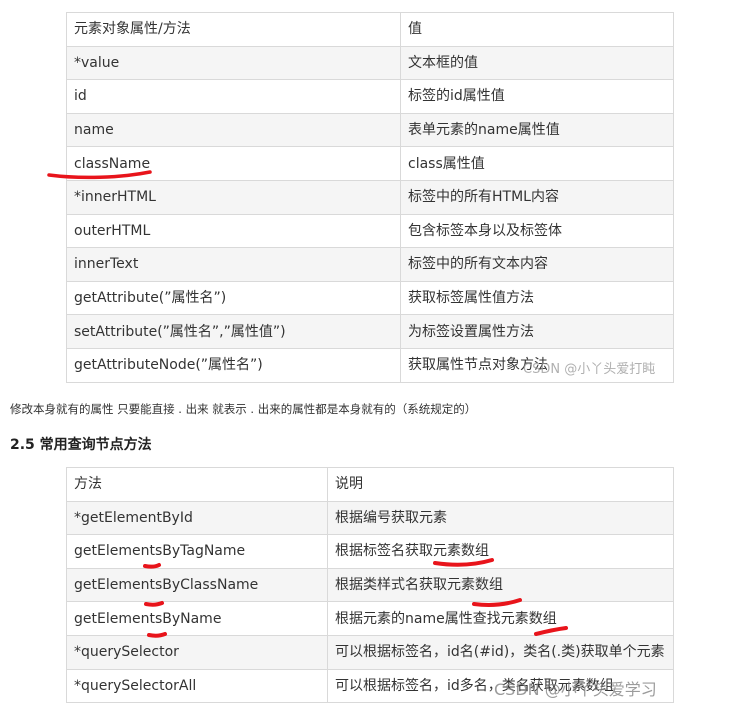 This screenshot has width=732, height=705. I want to click on table-row: 元素对象属性/方法值, so click(370, 29).